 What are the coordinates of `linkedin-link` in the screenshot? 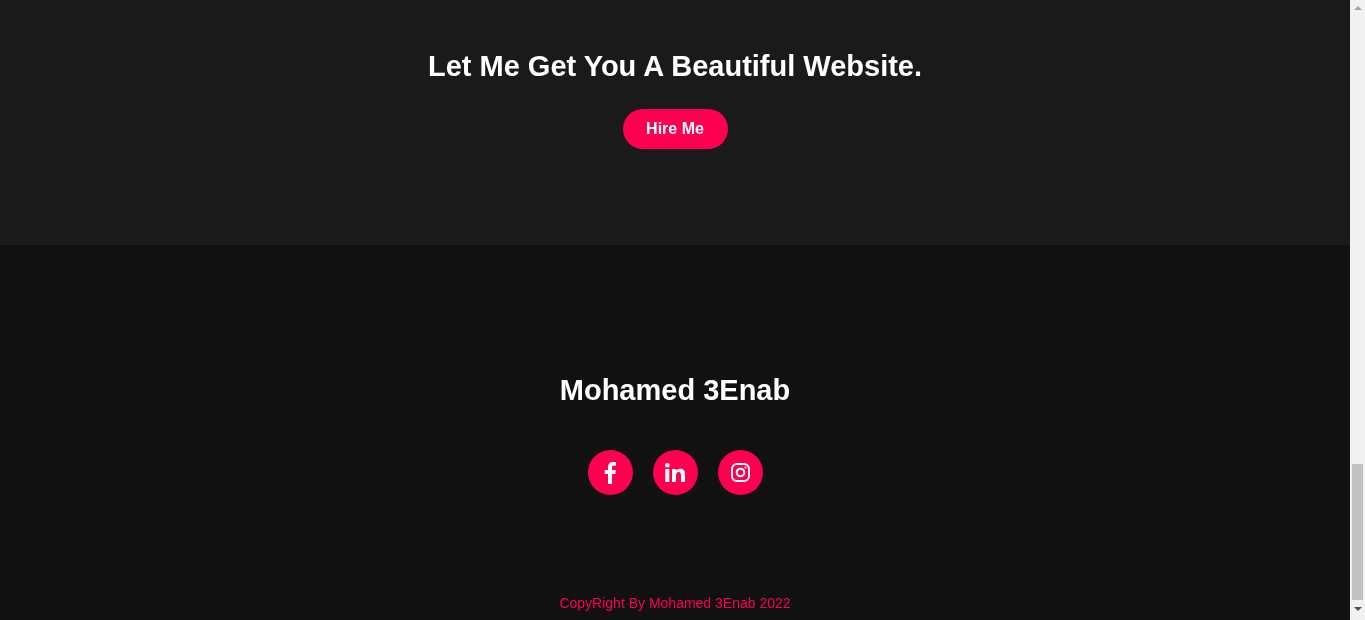 It's located at (675, 472).